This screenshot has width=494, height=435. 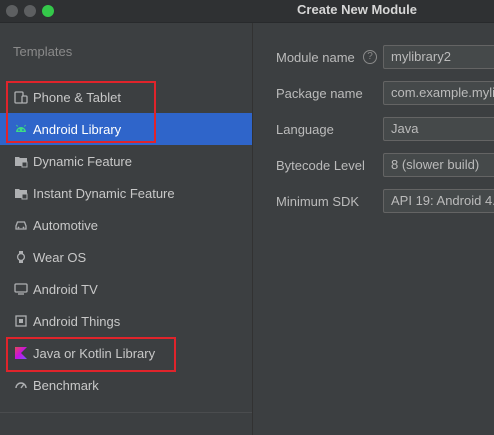 I want to click on template-wear-os: Wear OS, so click(x=126, y=257).